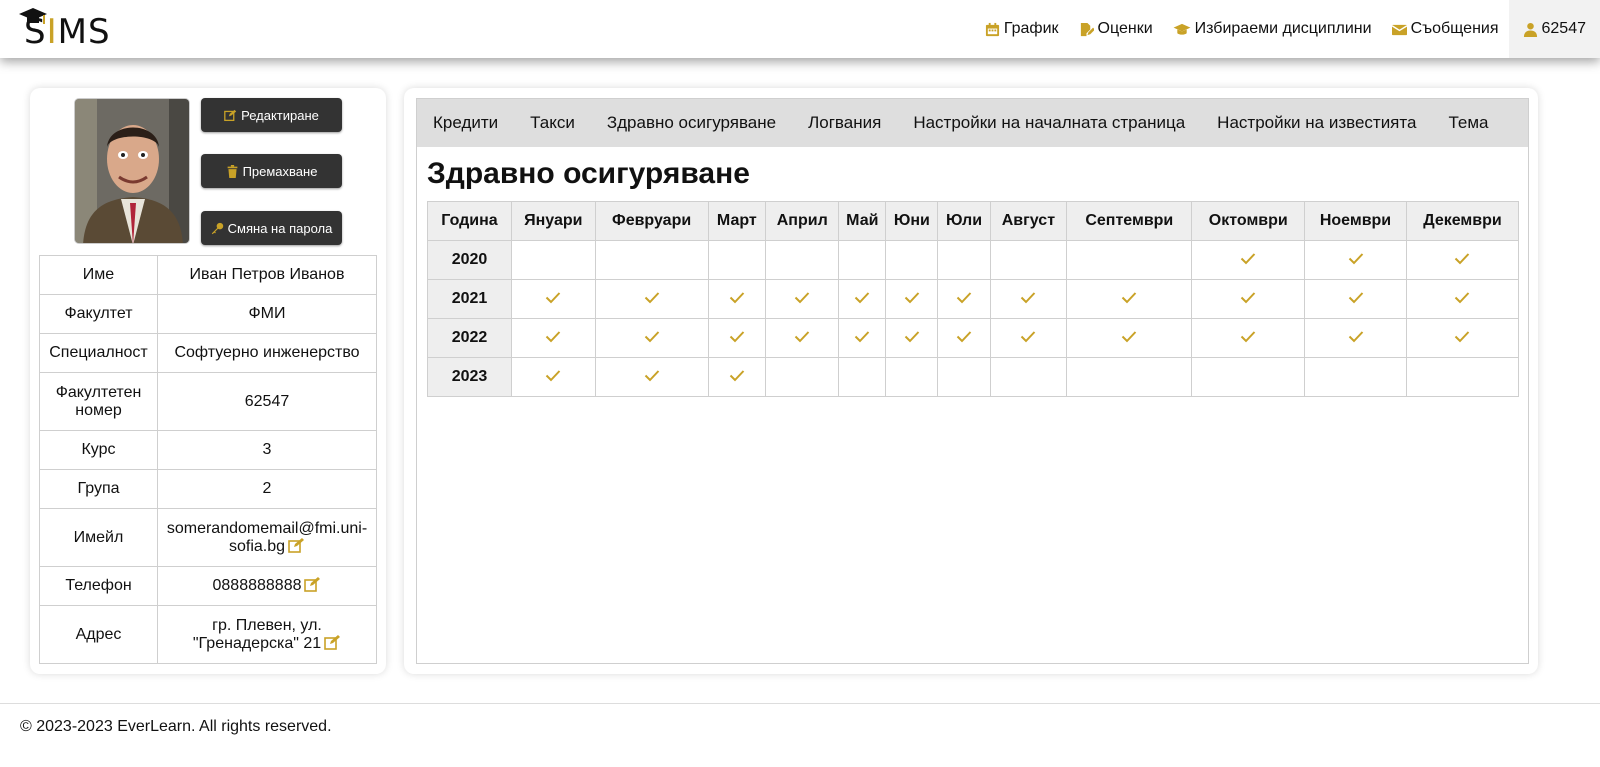 This screenshot has height=767, width=1600. What do you see at coordinates (973, 377) in the screenshot?
I see `table-row: 2023` at bounding box center [973, 377].